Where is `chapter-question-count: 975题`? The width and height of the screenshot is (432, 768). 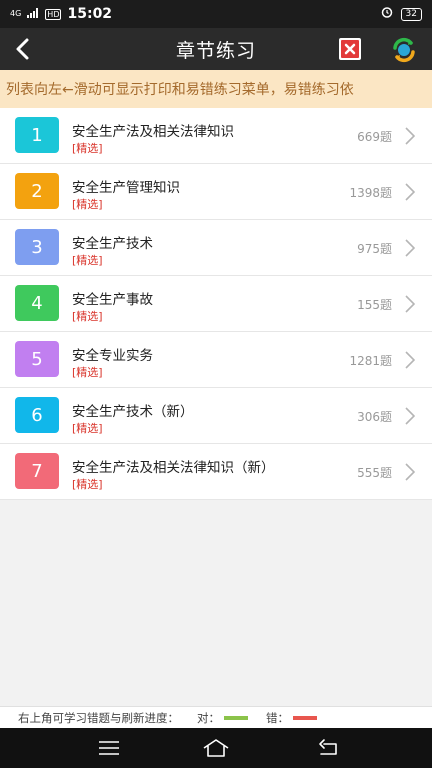 chapter-question-count: 975题 is located at coordinates (374, 249).